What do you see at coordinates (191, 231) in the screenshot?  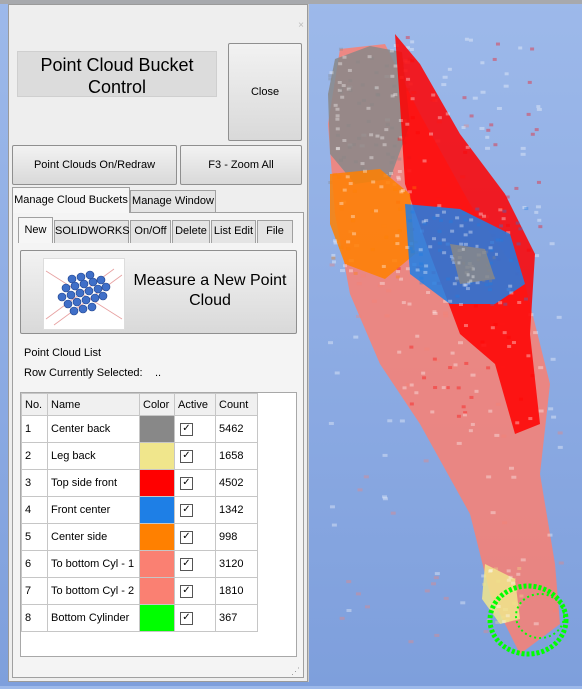 I see `subtab-delete: Delete` at bounding box center [191, 231].